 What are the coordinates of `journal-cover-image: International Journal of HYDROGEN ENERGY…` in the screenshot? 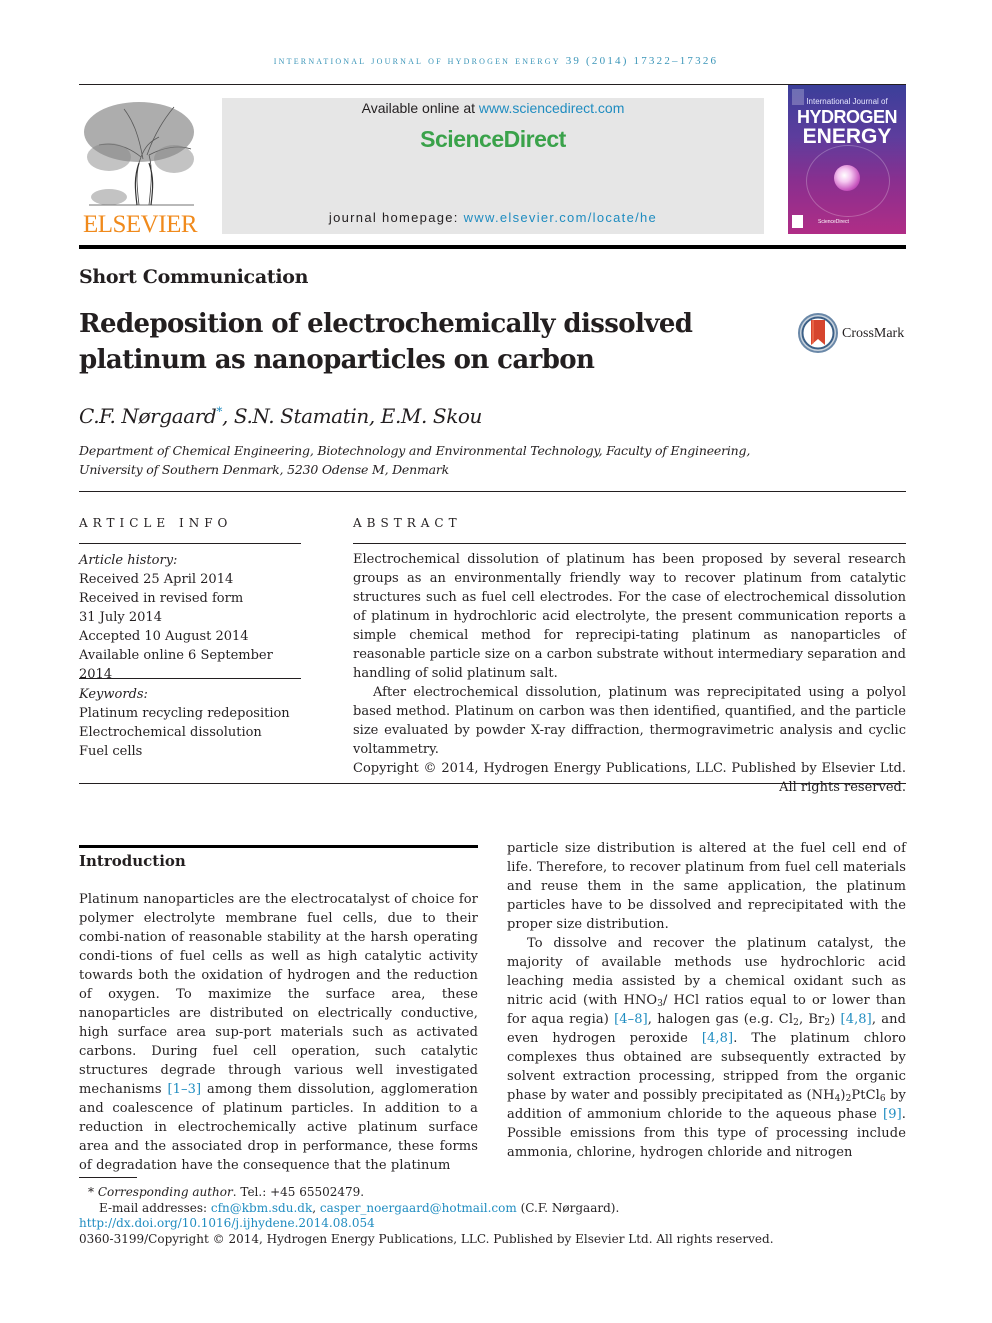 It's located at (847, 159).